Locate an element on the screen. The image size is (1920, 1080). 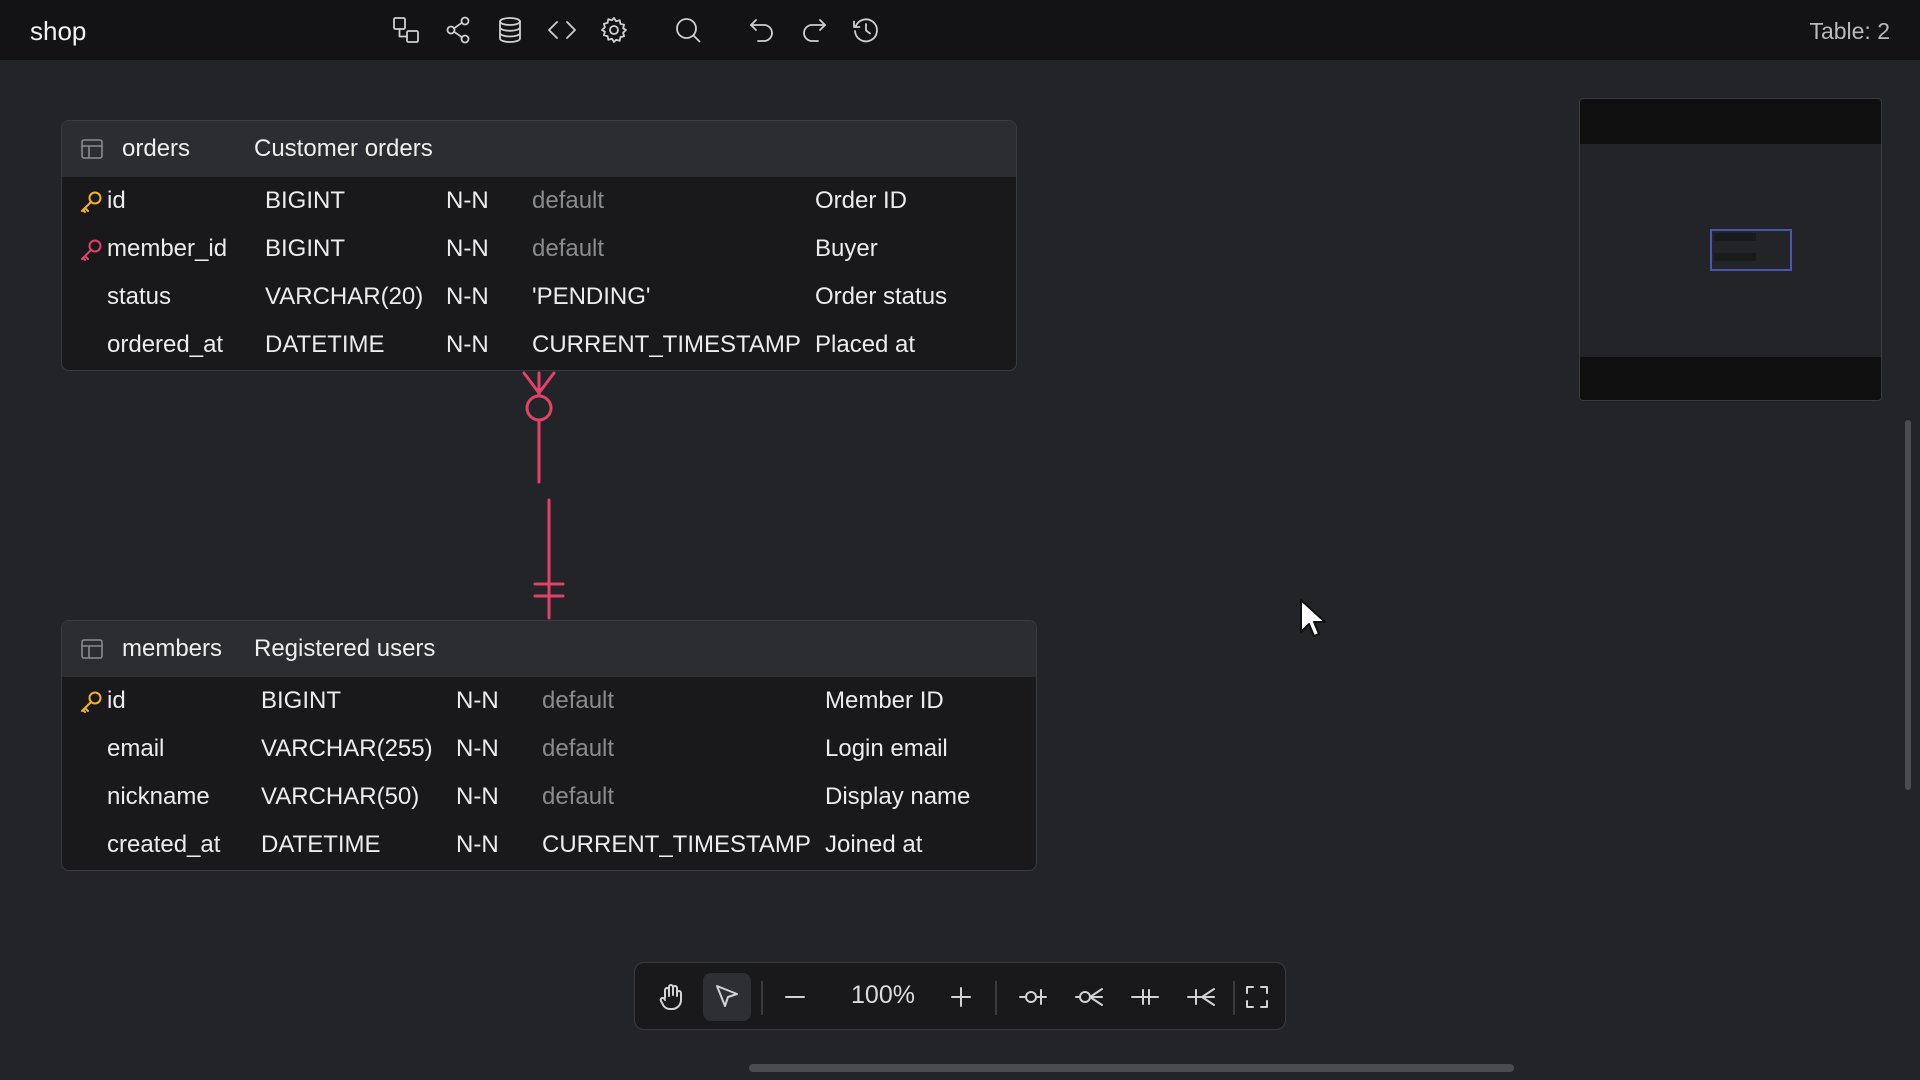
one-only-icon is located at coordinates (1145, 997).